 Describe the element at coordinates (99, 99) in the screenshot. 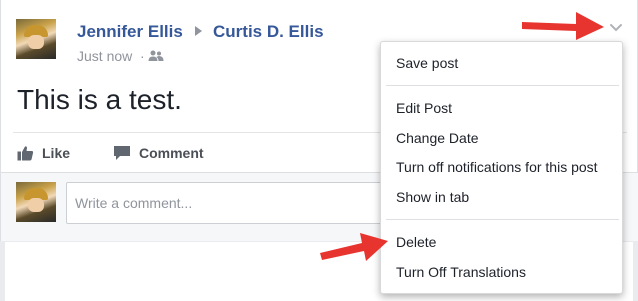

I see `post-body-text: This is a test.` at that location.